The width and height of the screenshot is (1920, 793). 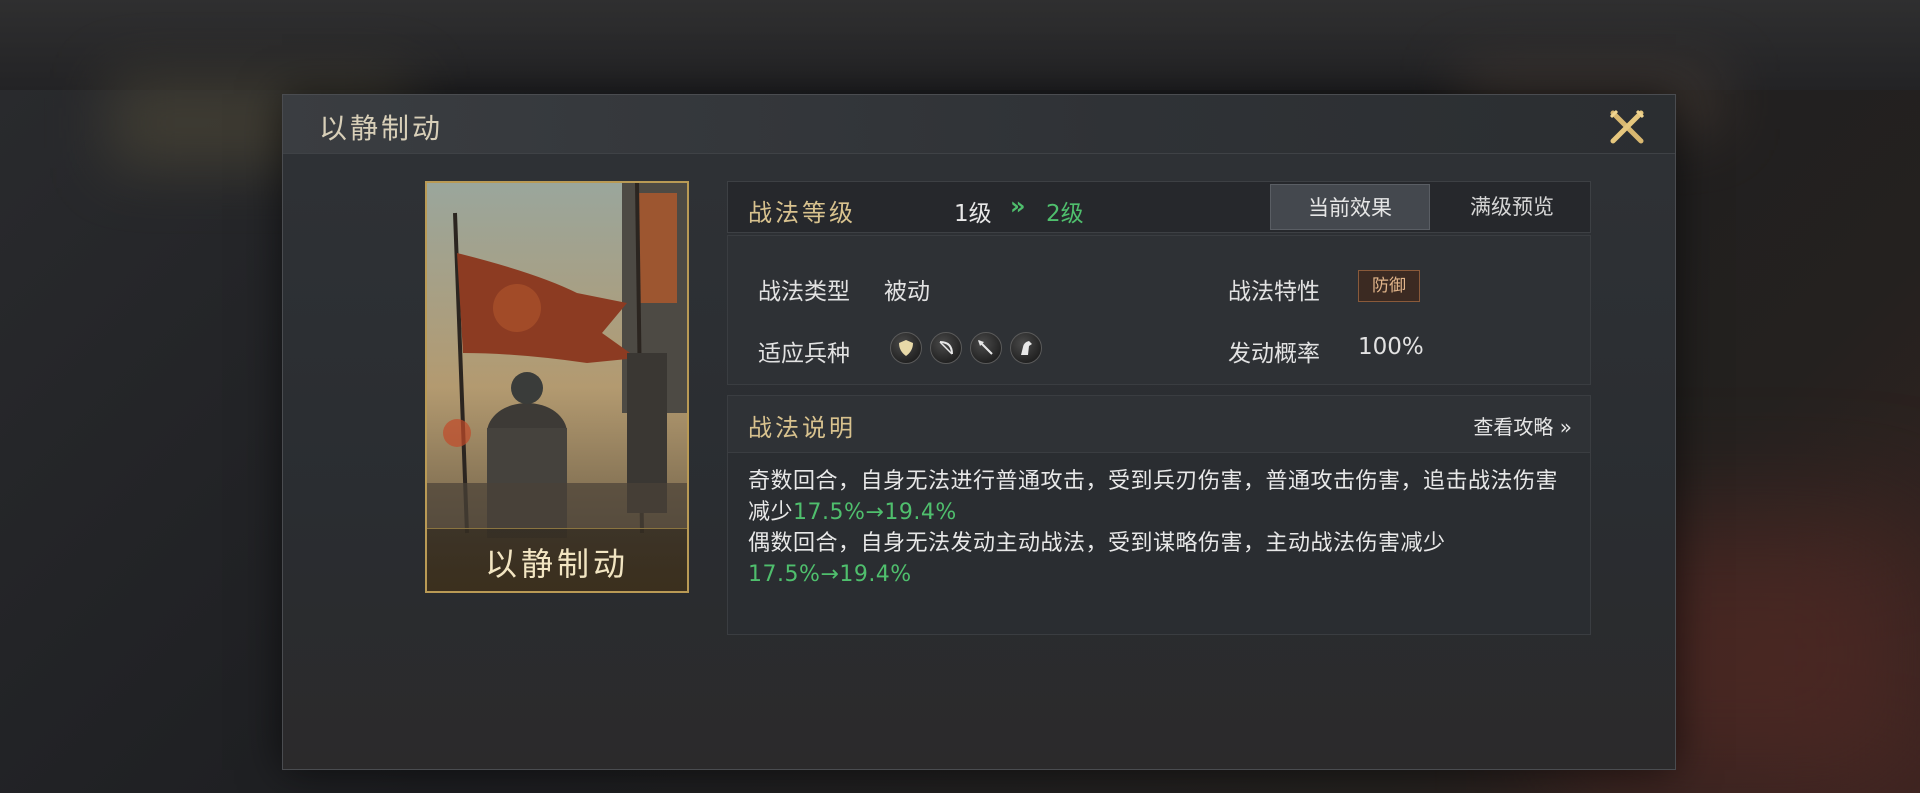 I want to click on horse-icon, so click(x=1026, y=348).